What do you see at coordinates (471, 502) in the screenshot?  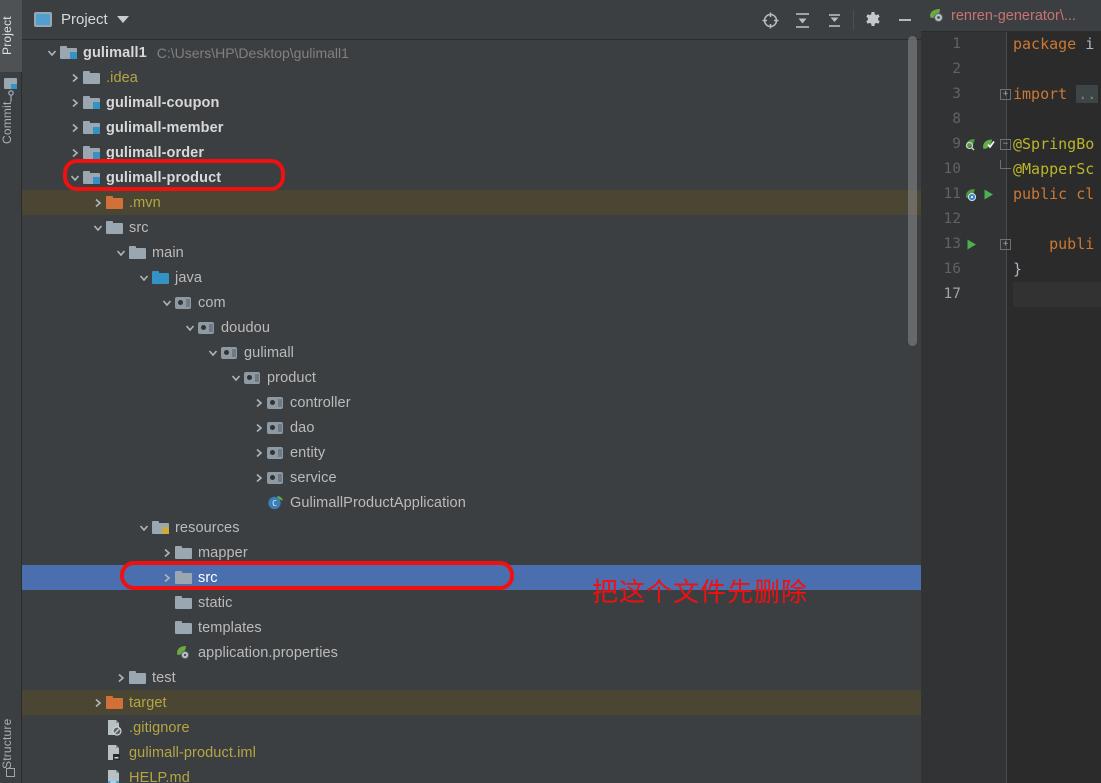 I see `tree-row-gulimallproductapplication: C GulimallProductApplication` at bounding box center [471, 502].